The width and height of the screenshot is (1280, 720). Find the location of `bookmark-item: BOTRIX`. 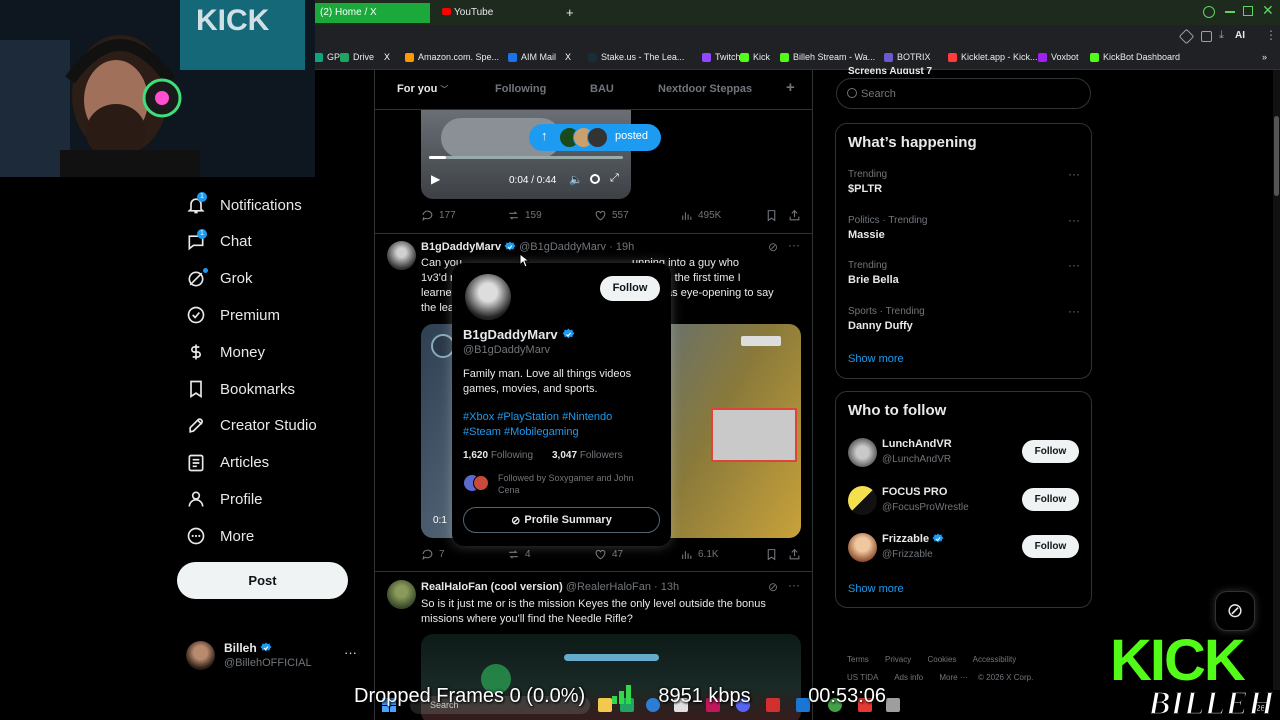

bookmark-item: BOTRIX is located at coordinates (907, 57).